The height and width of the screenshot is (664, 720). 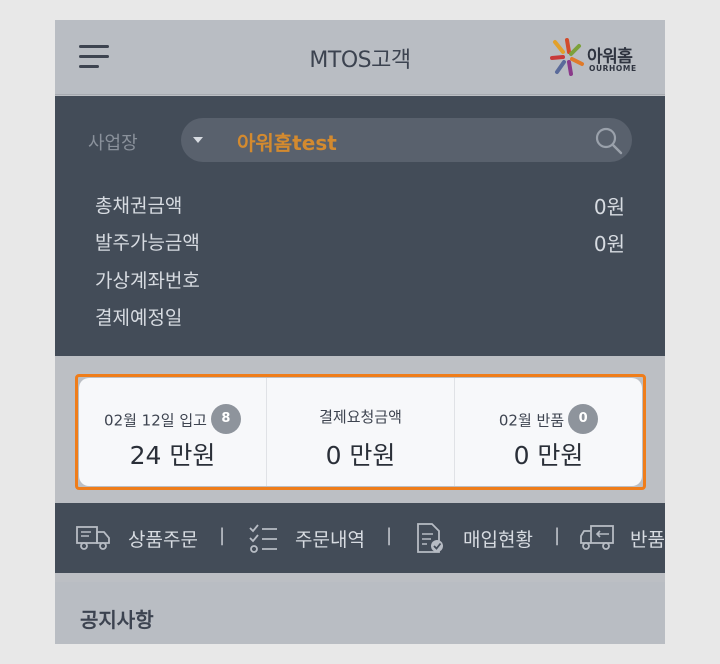 I want to click on info-row-total-receivable: 총채권금액 0원, so click(x=360, y=206).